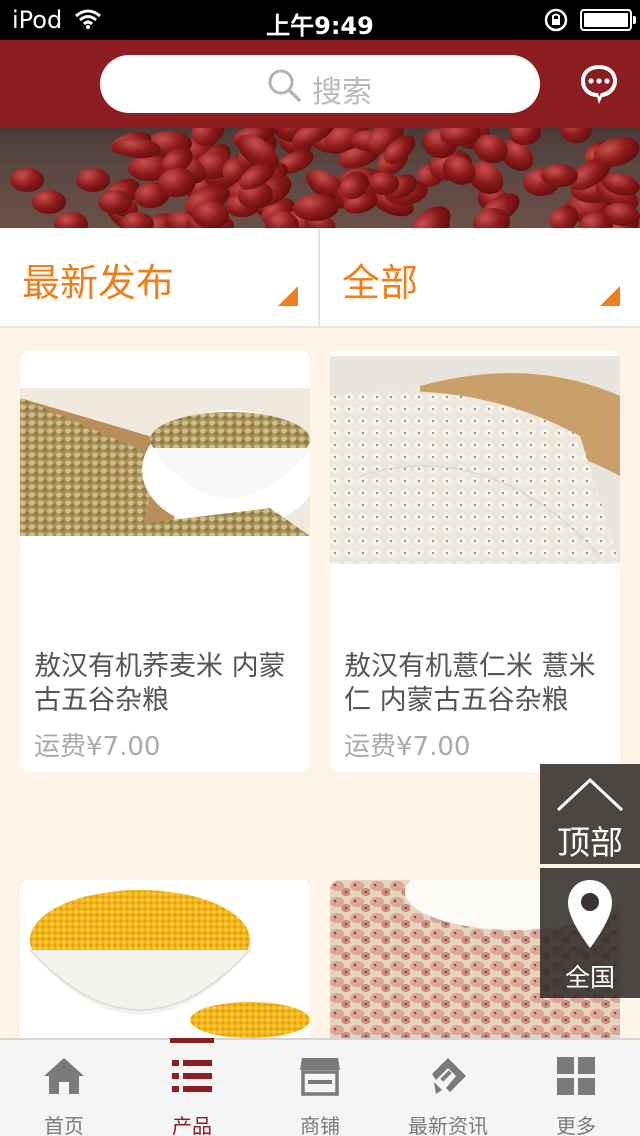  What do you see at coordinates (320, 1076) in the screenshot?
I see `store-icon` at bounding box center [320, 1076].